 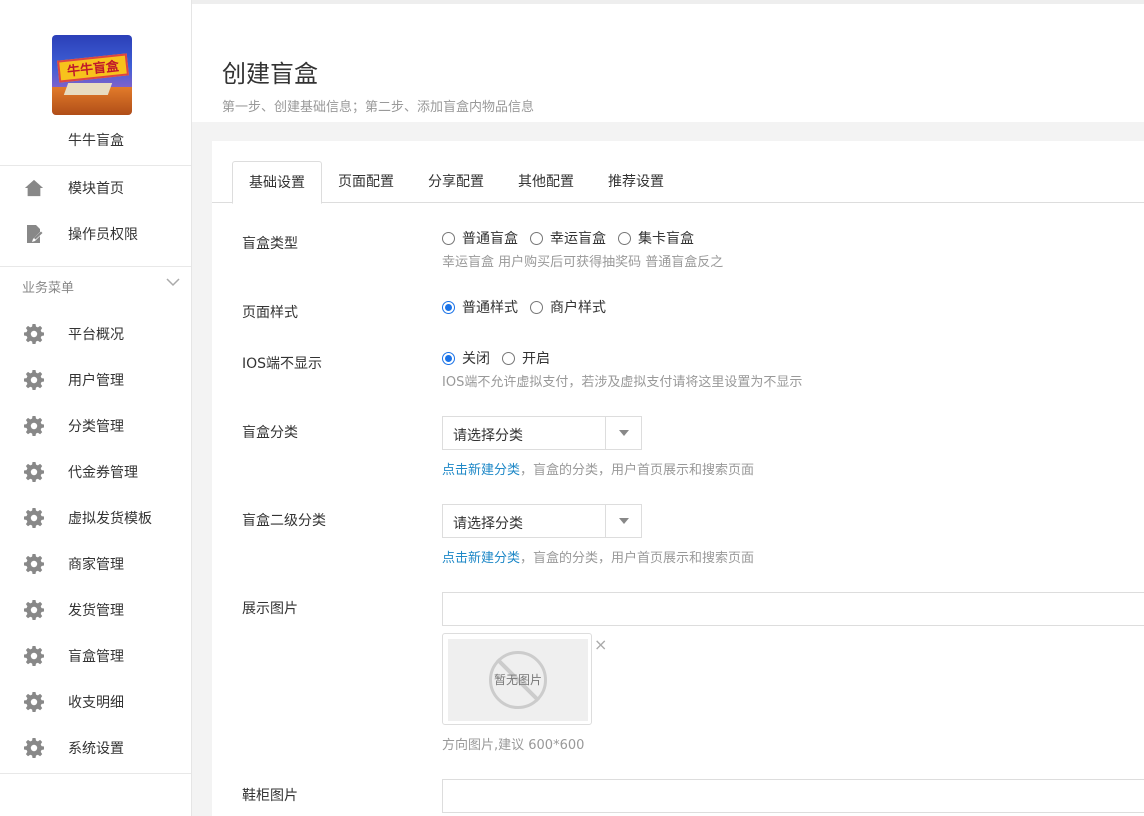 I want to click on home-icon, so click(x=34, y=188).